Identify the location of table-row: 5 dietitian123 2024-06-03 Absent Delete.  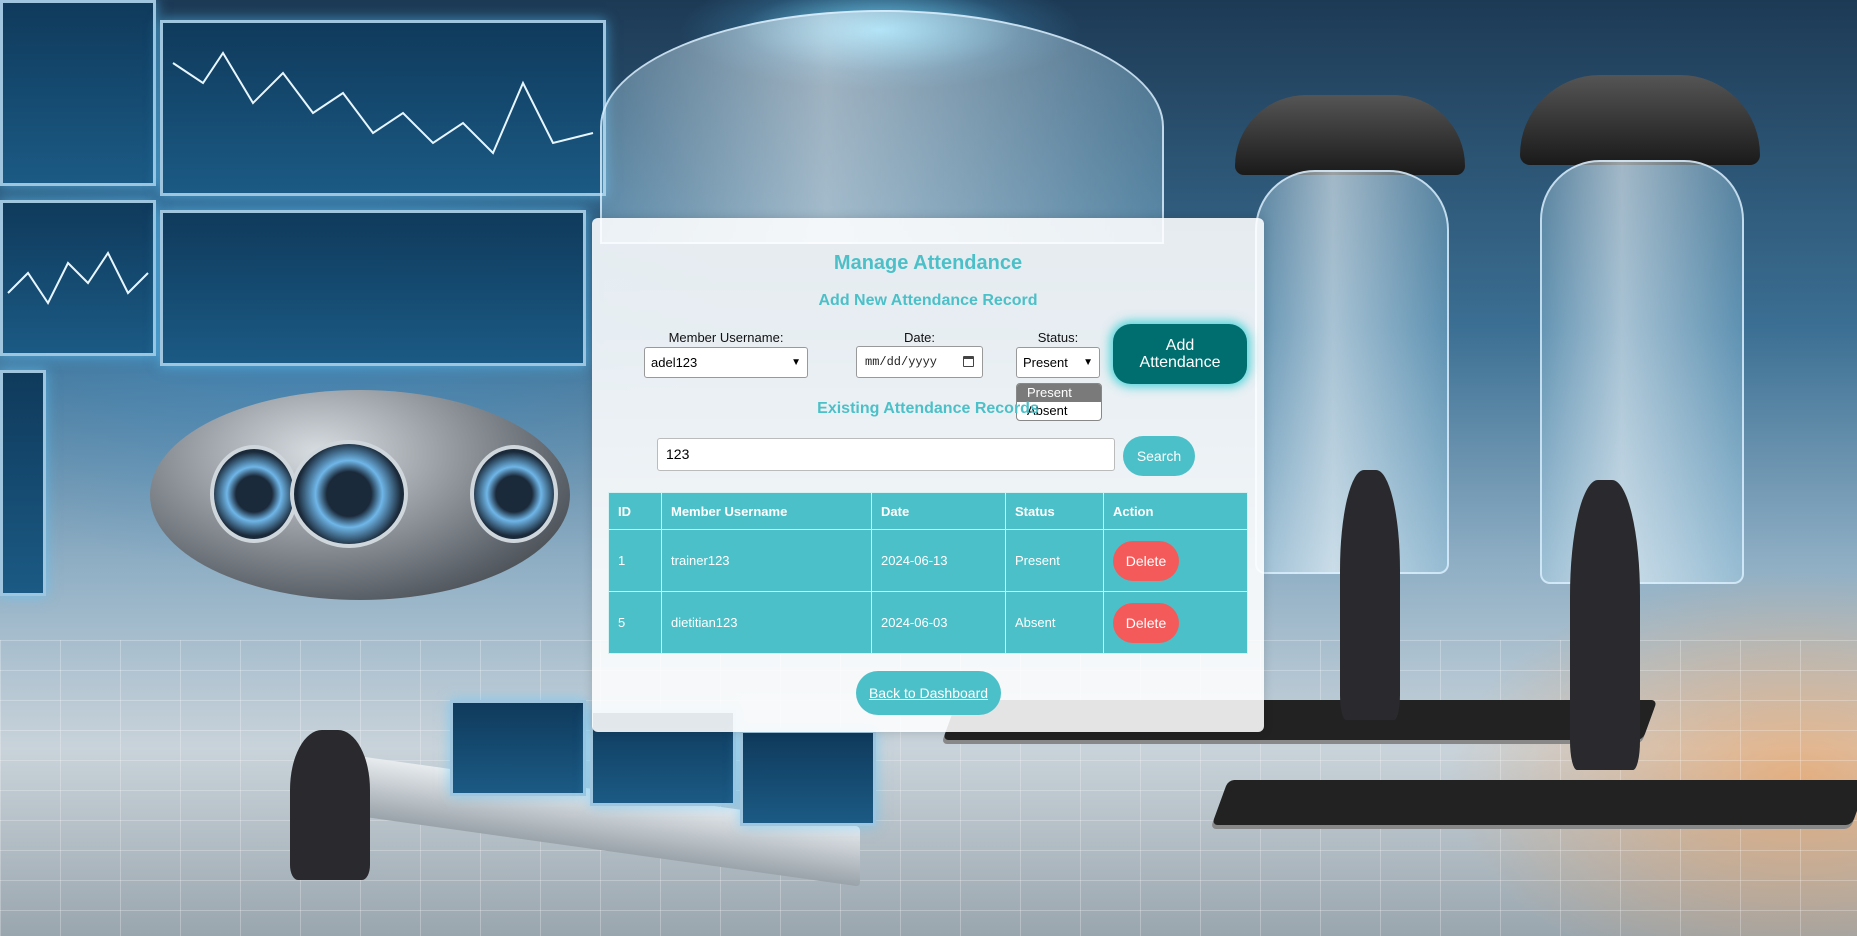
(928, 622).